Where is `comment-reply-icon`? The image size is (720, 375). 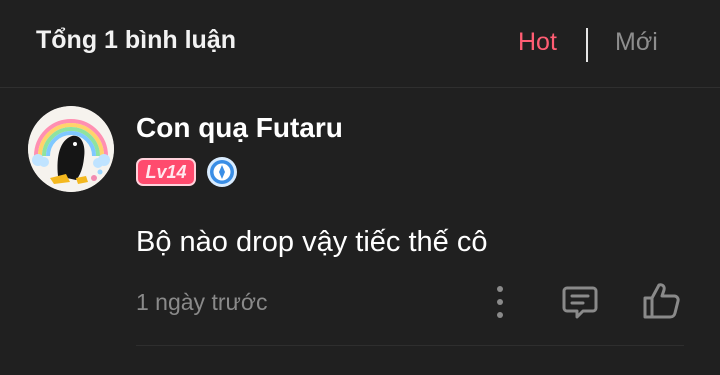
comment-reply-icon is located at coordinates (580, 302).